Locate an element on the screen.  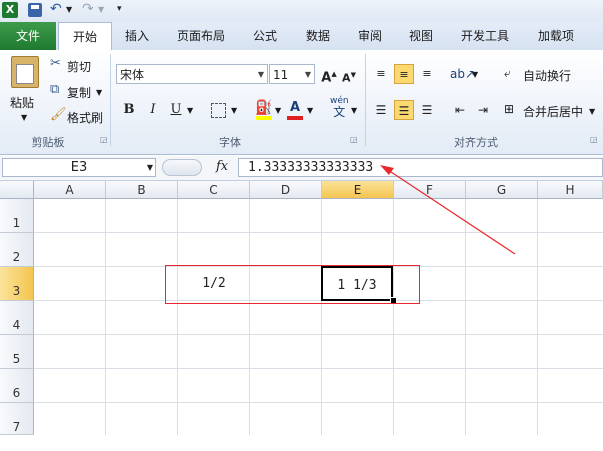
row-header: 3 is located at coordinates (17, 284).